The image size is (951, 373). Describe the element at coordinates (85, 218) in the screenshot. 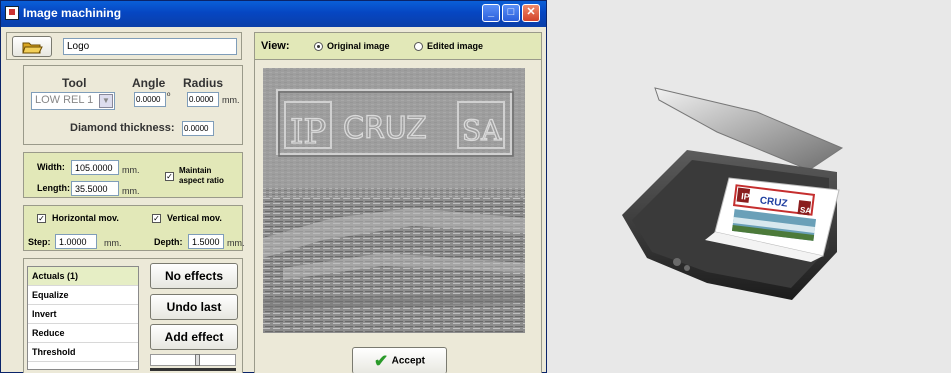

I see `horizontal-mov-label: Horizontal mov.` at that location.